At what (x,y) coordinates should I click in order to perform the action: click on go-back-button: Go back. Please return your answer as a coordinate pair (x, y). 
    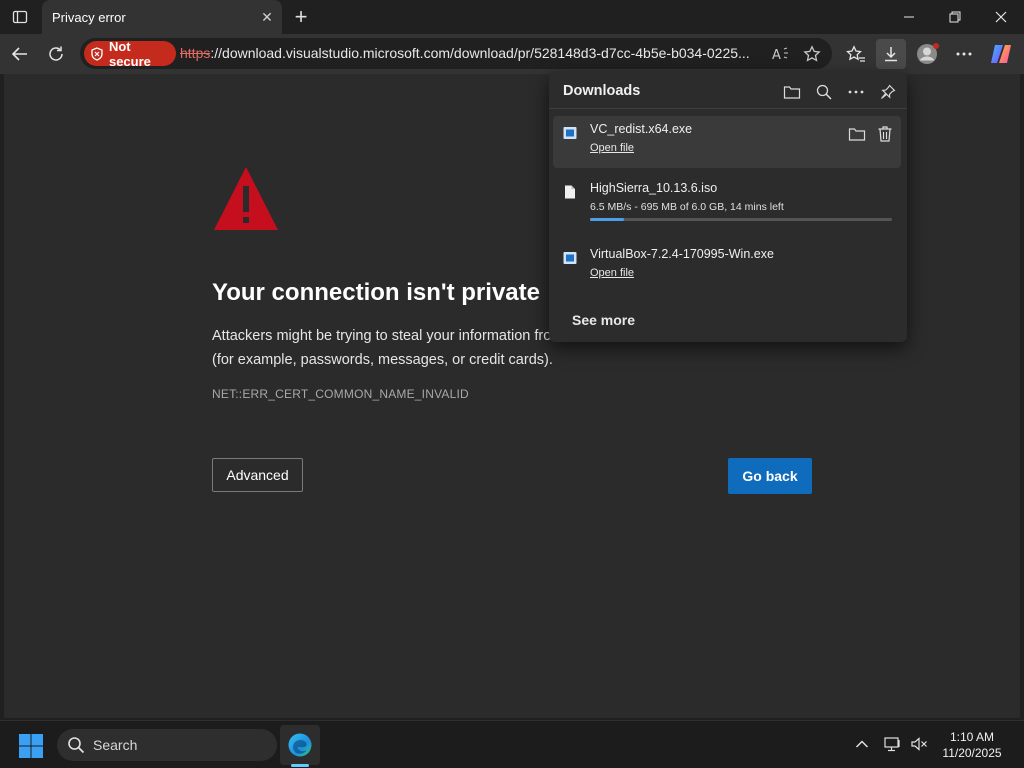
    Looking at the image, I should click on (770, 476).